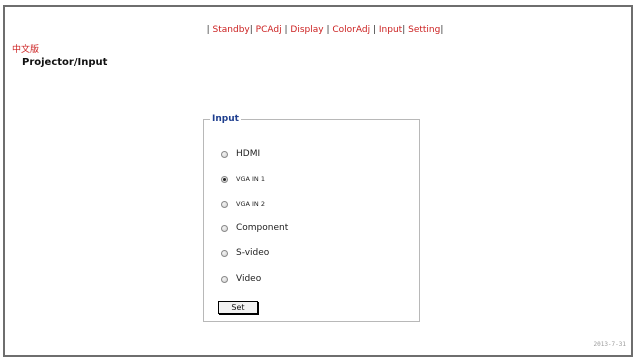  I want to click on option-label: VGA IN 1, so click(250, 179).